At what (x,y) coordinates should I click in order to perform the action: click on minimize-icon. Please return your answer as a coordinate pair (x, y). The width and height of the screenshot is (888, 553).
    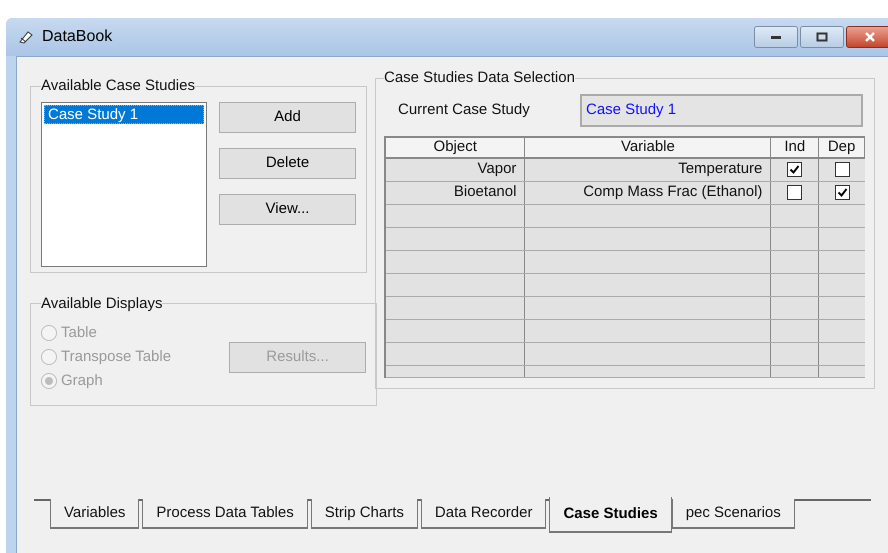
    Looking at the image, I should click on (776, 37).